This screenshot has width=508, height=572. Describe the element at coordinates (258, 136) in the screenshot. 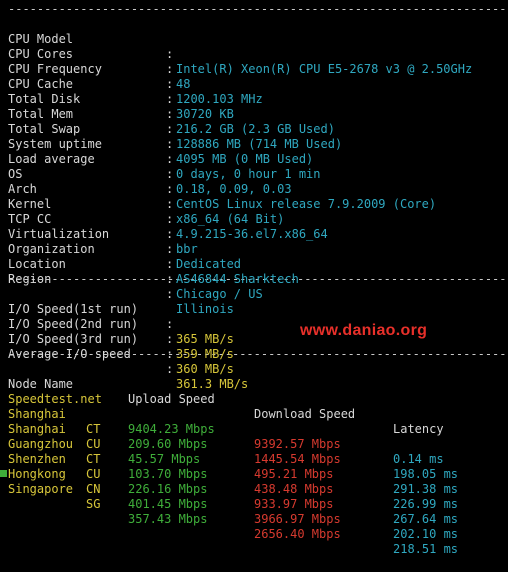

I see `info-row-total-swap: Total Swap : 4095 MB (0 MB Used)` at that location.